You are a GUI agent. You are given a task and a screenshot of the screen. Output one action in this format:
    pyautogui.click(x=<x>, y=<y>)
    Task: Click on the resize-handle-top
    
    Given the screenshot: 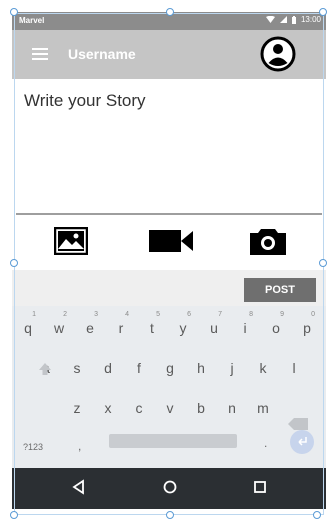 What is the action you would take?
    pyautogui.click(x=170, y=12)
    